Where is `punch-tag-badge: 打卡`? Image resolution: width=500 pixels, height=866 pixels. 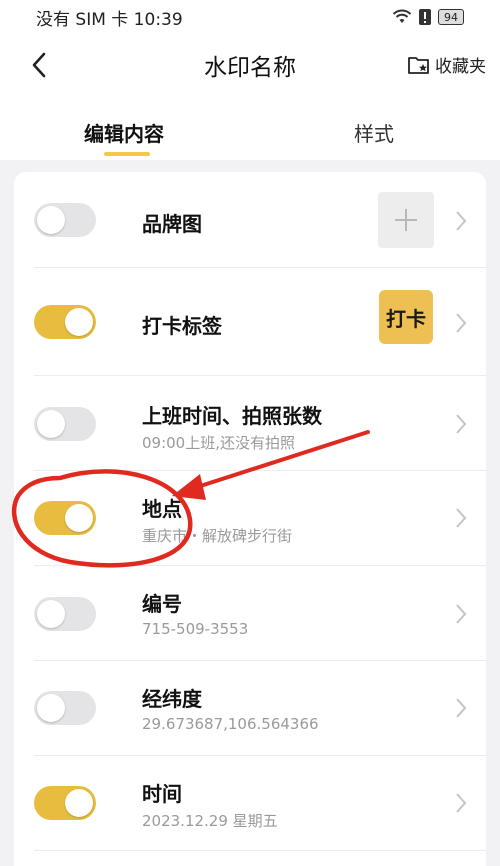
punch-tag-badge: 打卡 is located at coordinates (406, 317).